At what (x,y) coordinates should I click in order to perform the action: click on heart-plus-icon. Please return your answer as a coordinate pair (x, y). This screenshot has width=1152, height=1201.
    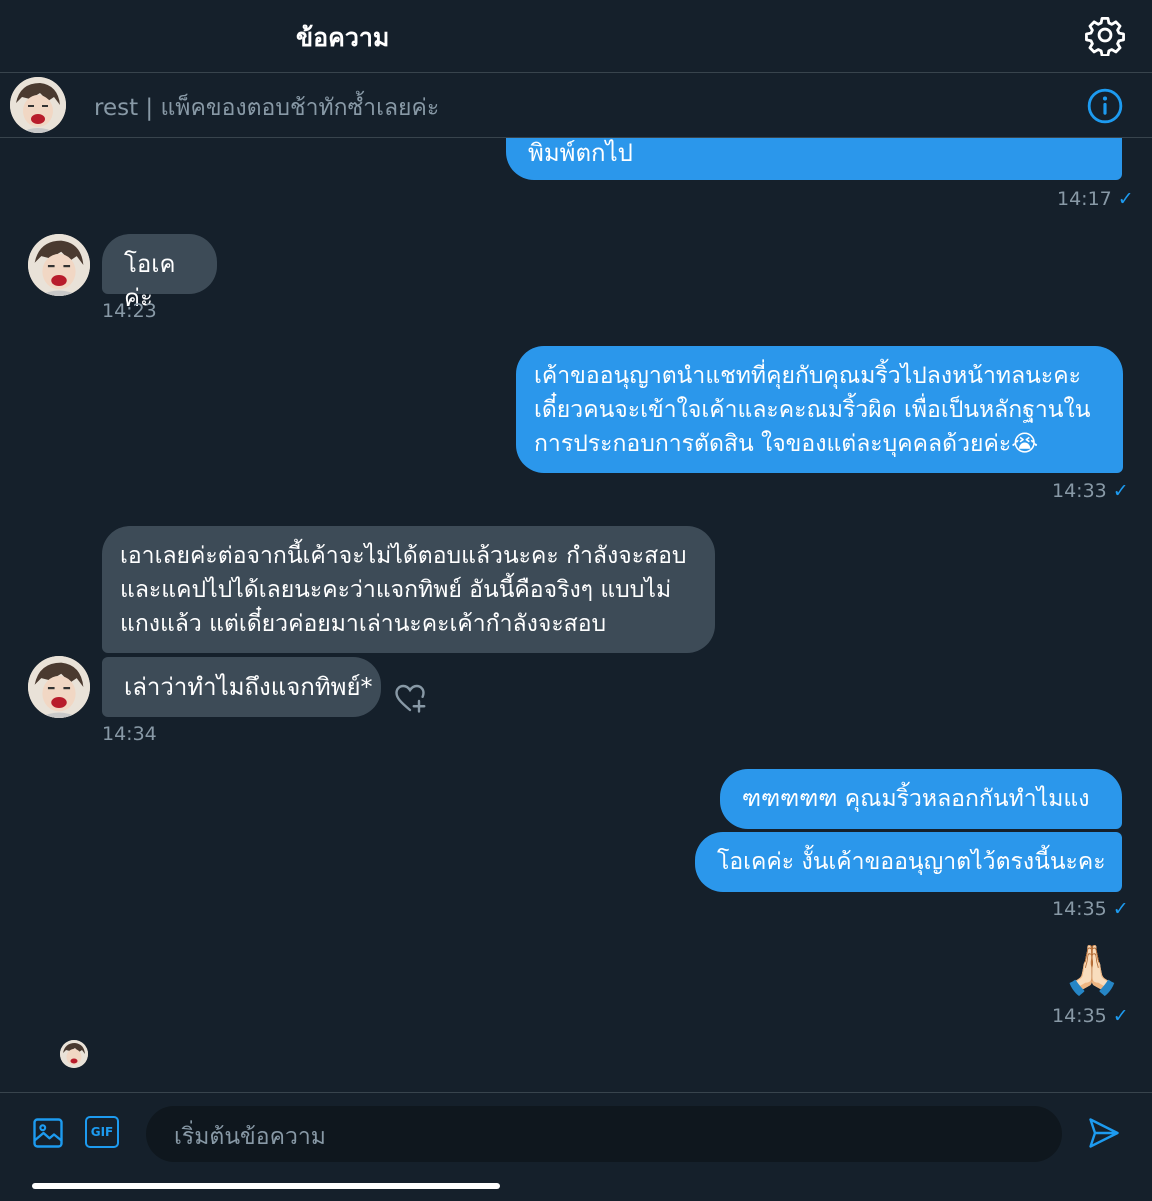
    Looking at the image, I should click on (410, 698).